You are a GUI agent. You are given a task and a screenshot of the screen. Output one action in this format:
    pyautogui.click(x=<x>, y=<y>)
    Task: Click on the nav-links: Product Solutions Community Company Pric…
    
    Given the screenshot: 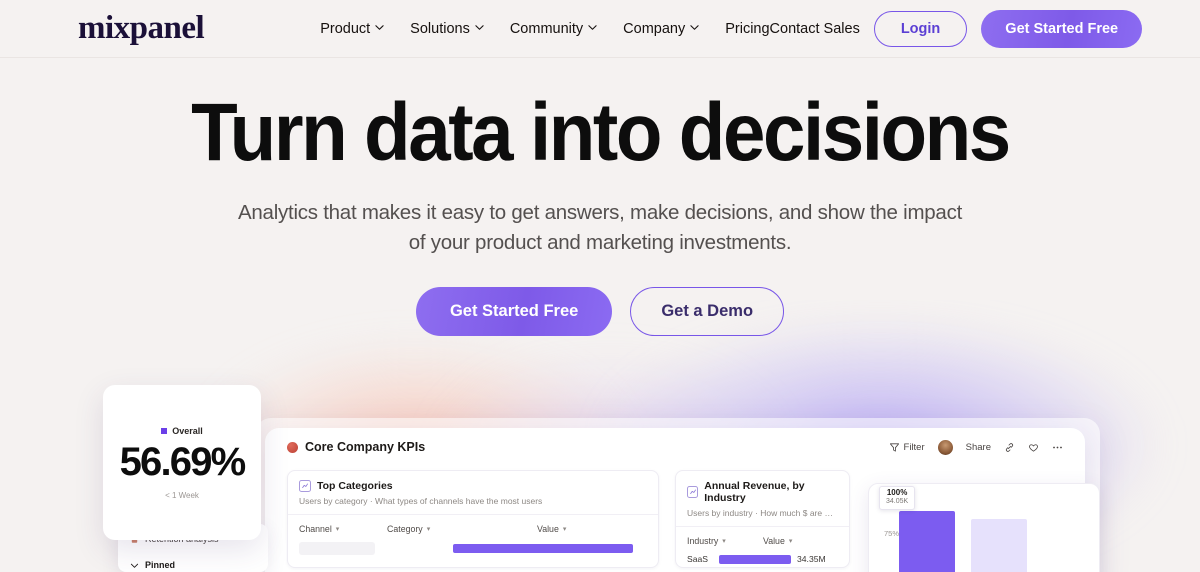 What is the action you would take?
    pyautogui.click(x=544, y=29)
    